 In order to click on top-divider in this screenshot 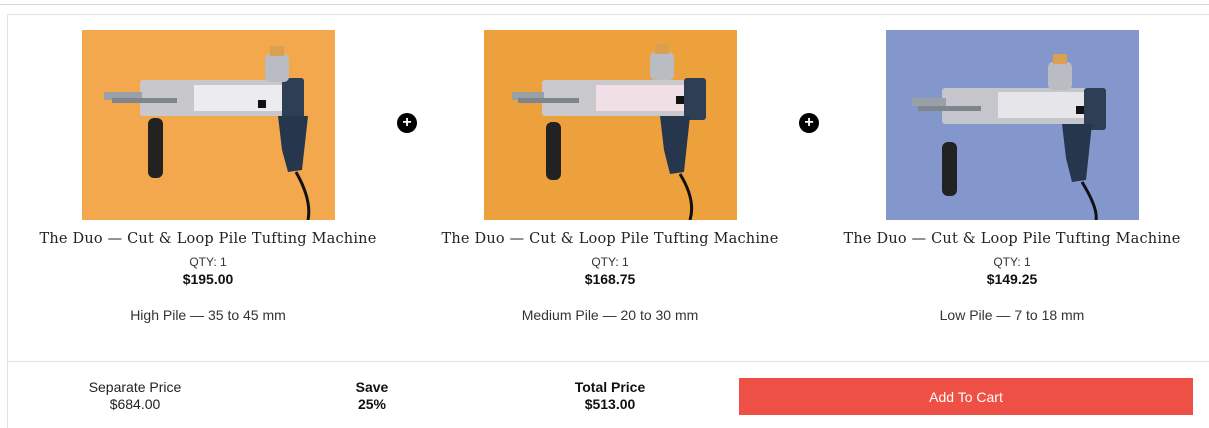, I will do `click(604, 4)`.